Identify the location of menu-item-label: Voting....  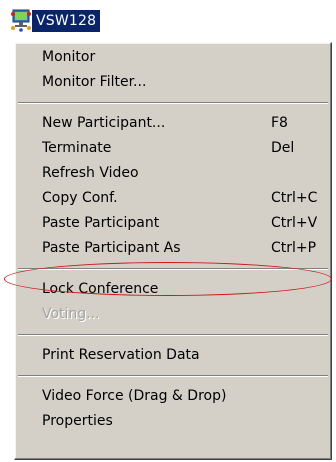
(71, 314).